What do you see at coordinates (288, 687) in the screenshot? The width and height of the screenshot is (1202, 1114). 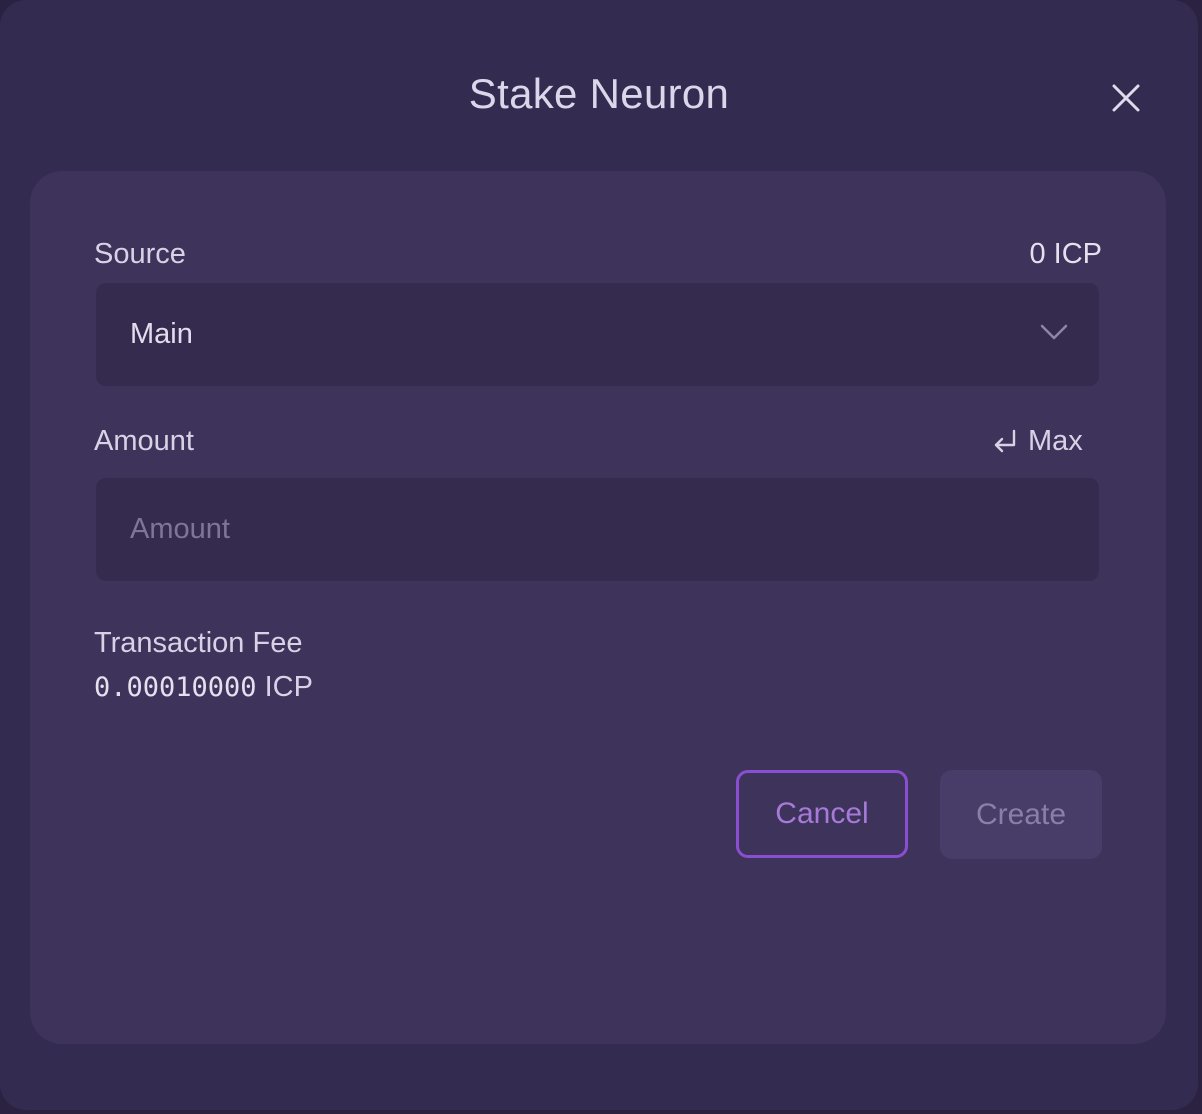 I see `fee-unit: ICP` at bounding box center [288, 687].